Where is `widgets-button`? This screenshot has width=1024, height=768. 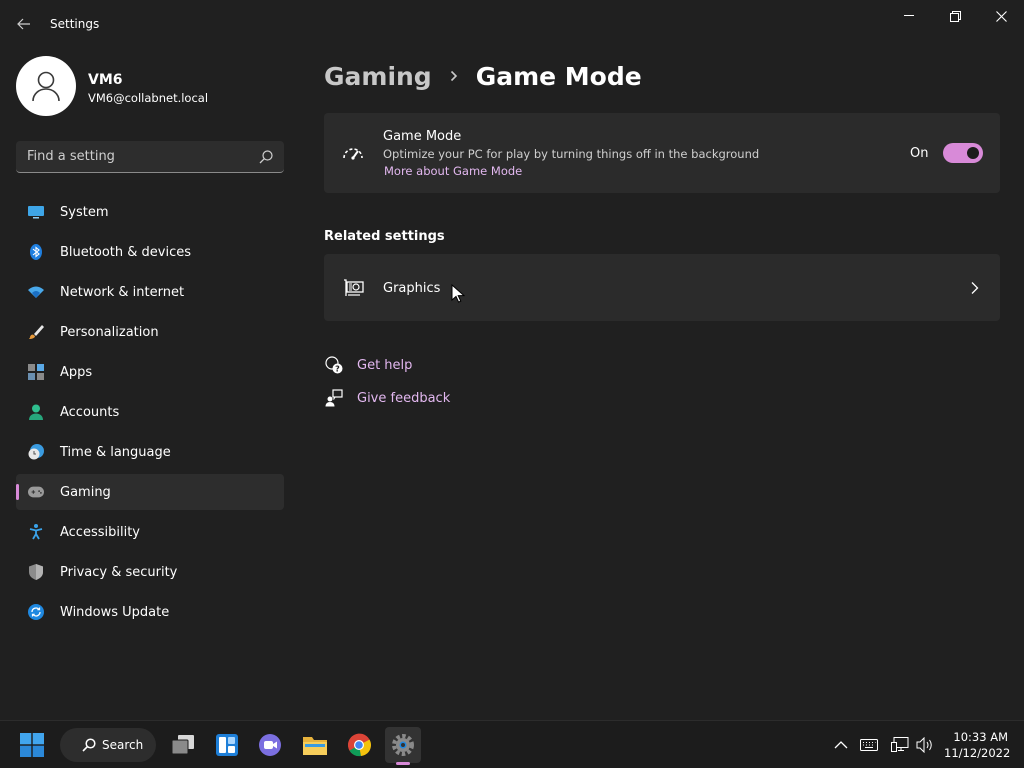
widgets-button is located at coordinates (227, 745).